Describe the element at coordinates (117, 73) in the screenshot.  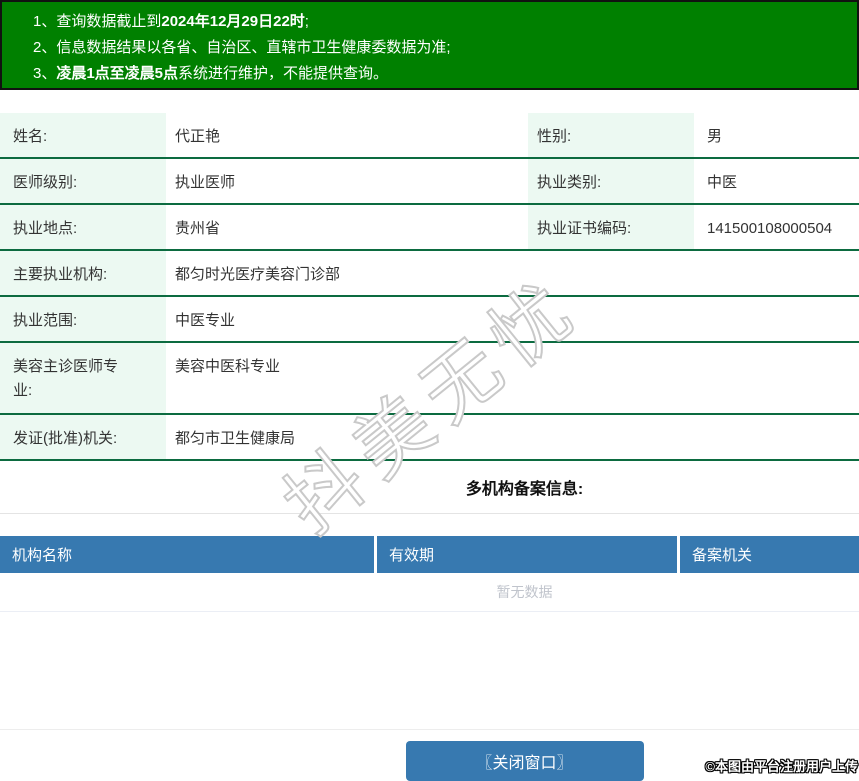
I see `notice-bold-text: 凌晨1点至凌晨5点` at that location.